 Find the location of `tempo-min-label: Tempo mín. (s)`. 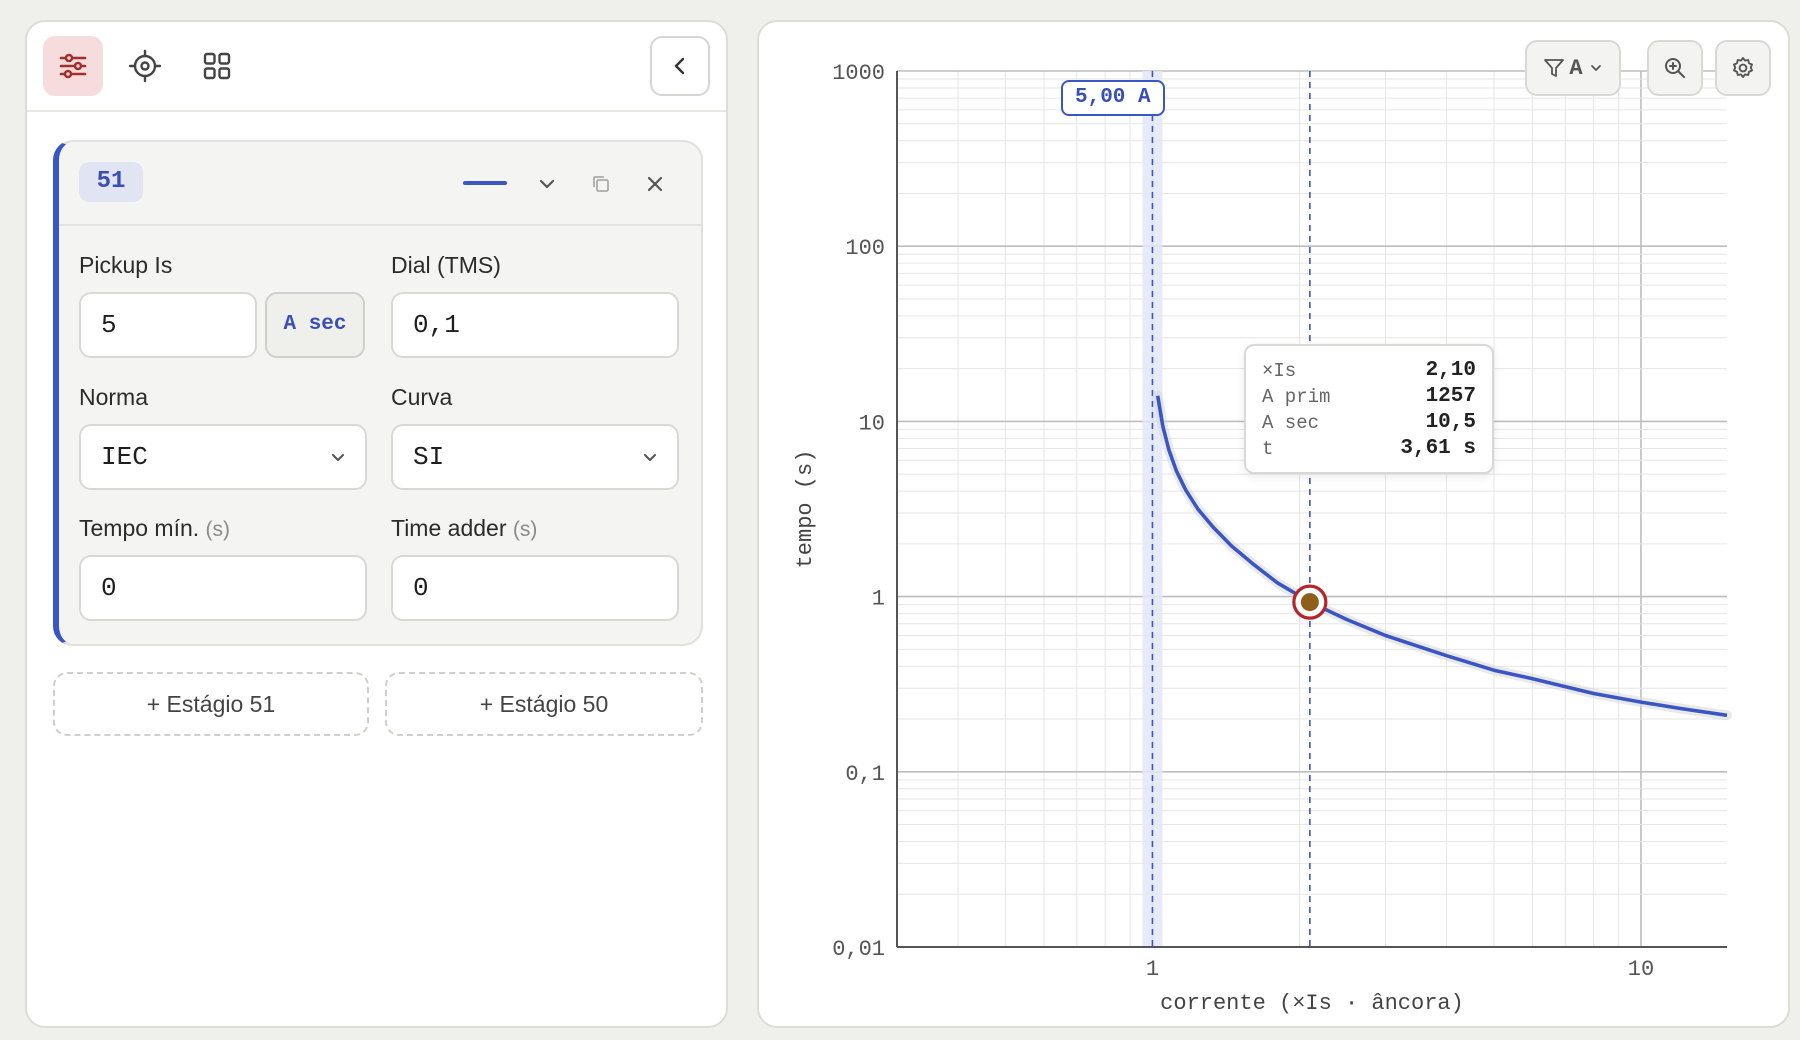

tempo-min-label: Tempo mín. (s) is located at coordinates (154, 528).